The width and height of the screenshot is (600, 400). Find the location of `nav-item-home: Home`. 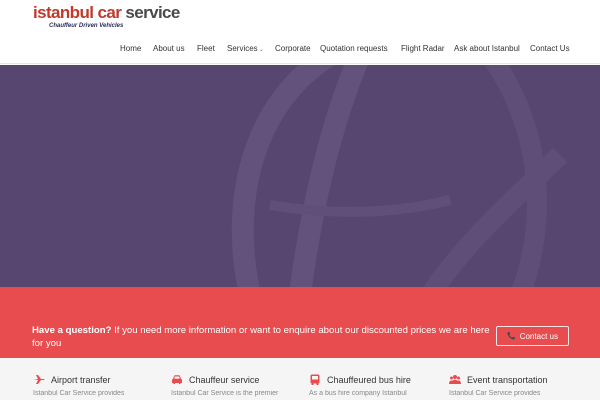

nav-item-home: Home is located at coordinates (130, 49).